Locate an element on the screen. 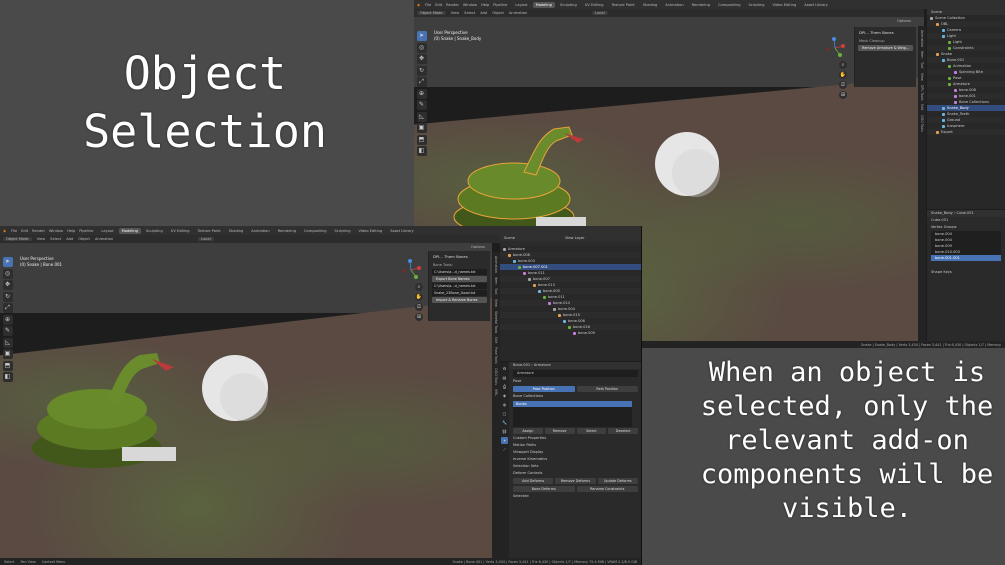  assign-button: Assign is located at coordinates (528, 431).